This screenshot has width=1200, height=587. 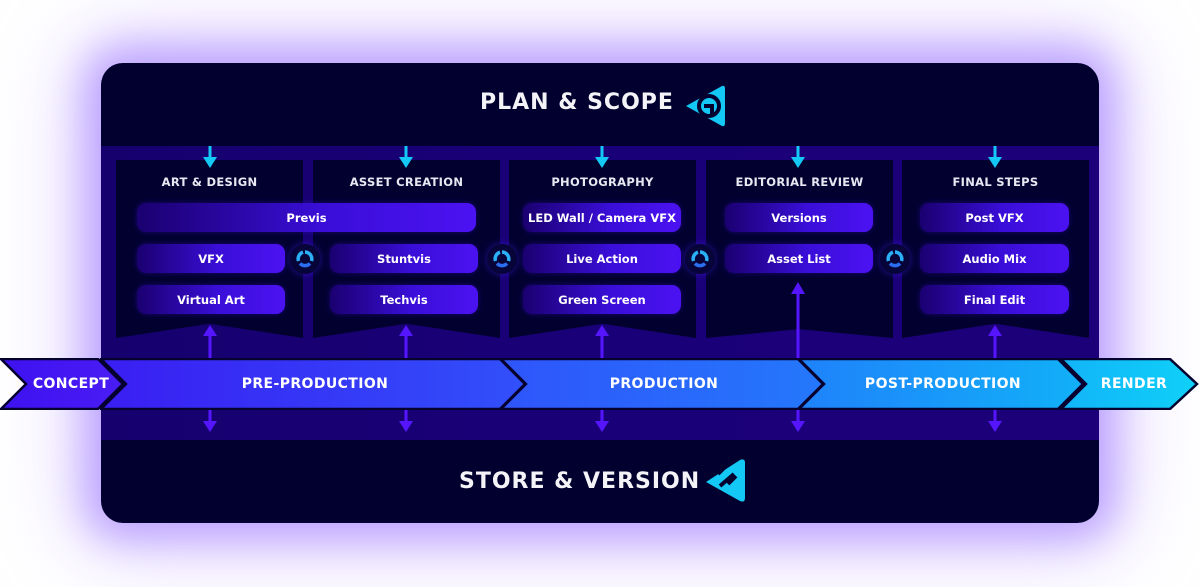 I want to click on pill-virtual-art: Virtual Art, so click(x=211, y=299).